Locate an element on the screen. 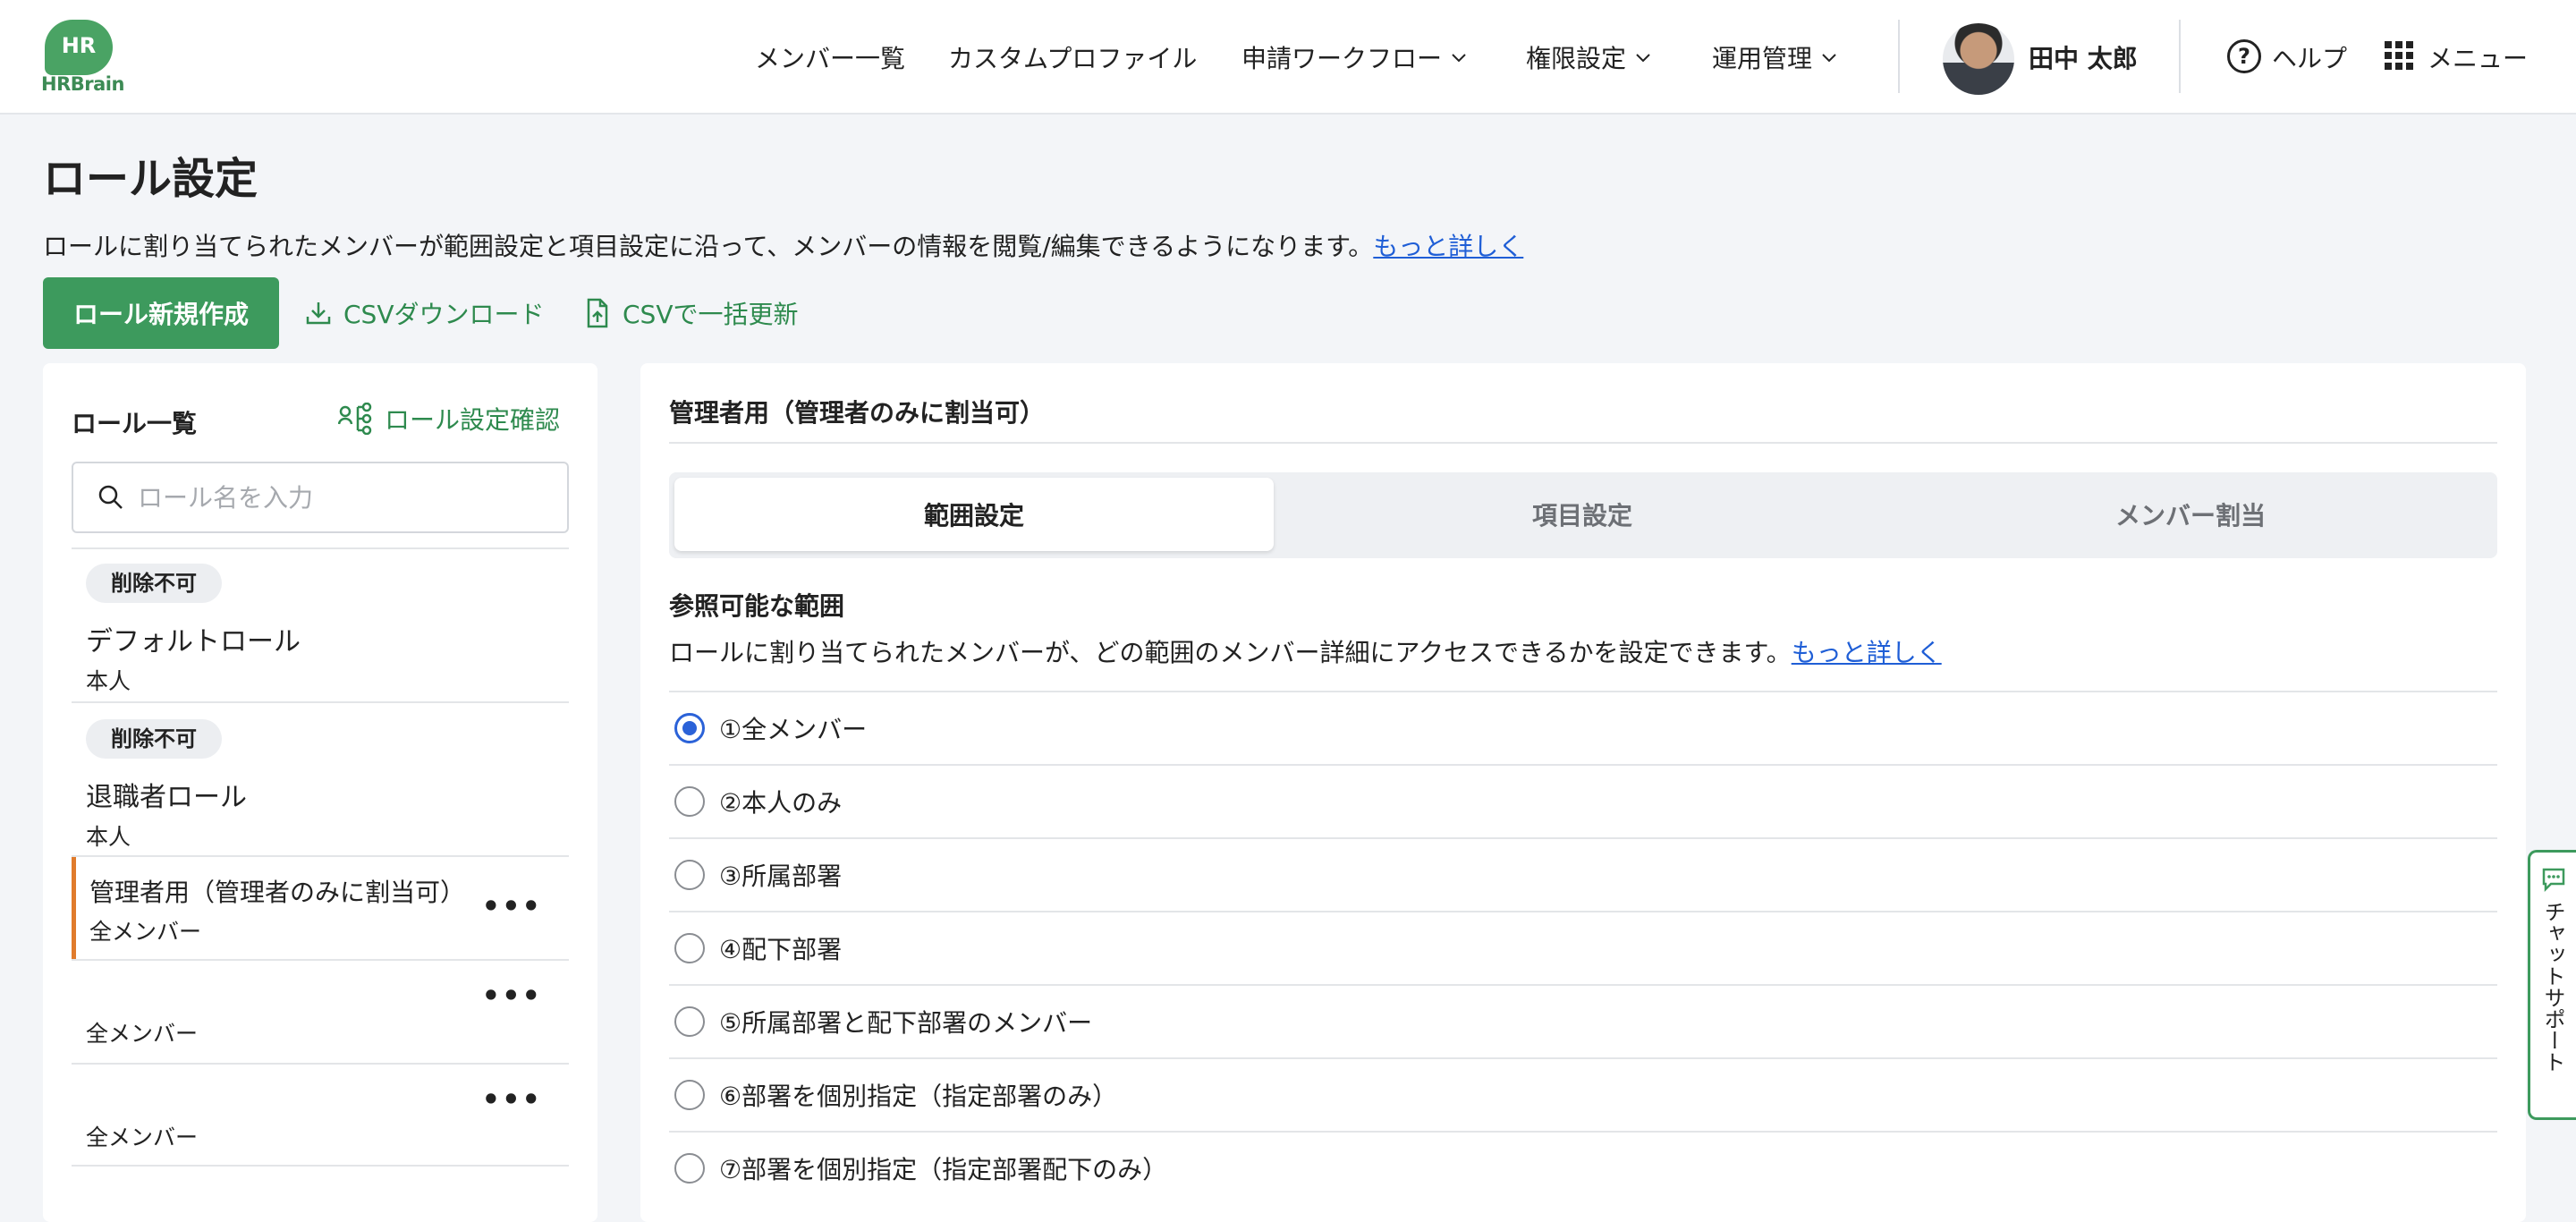  nav-label: カスタムプロファイル is located at coordinates (1073, 58).